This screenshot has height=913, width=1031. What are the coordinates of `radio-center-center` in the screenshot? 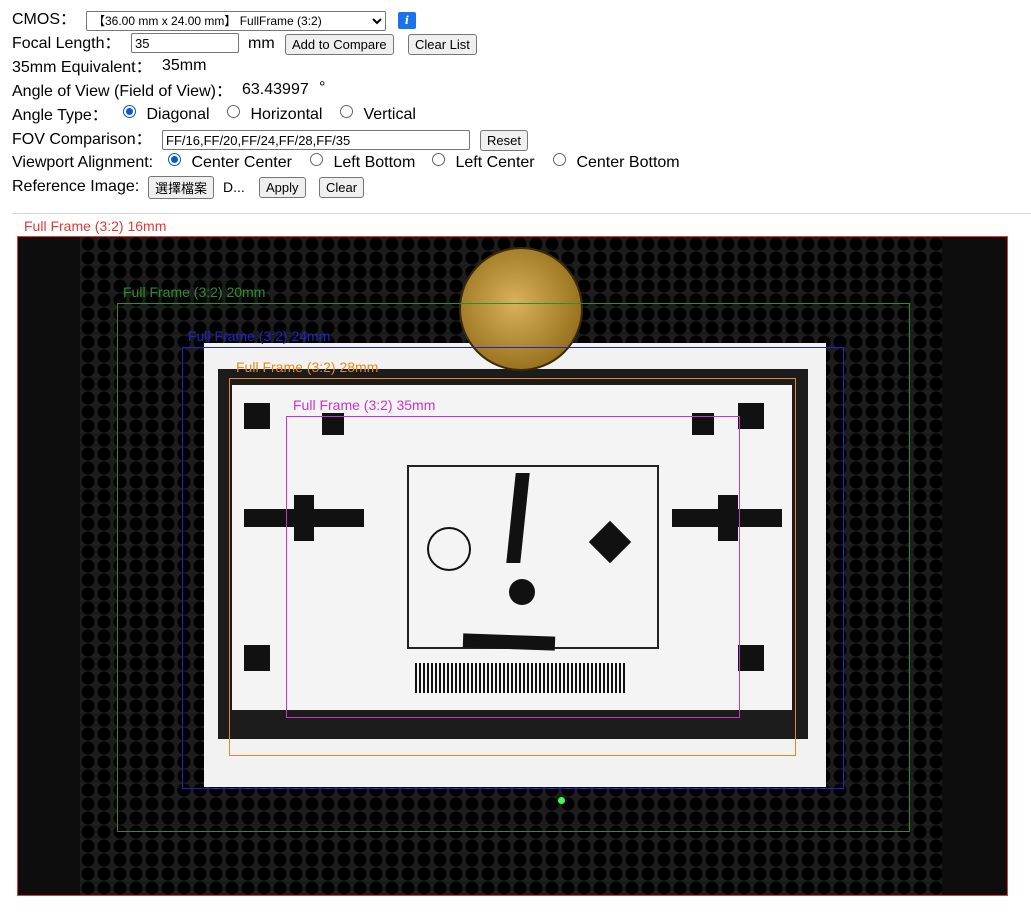 It's located at (174, 159).